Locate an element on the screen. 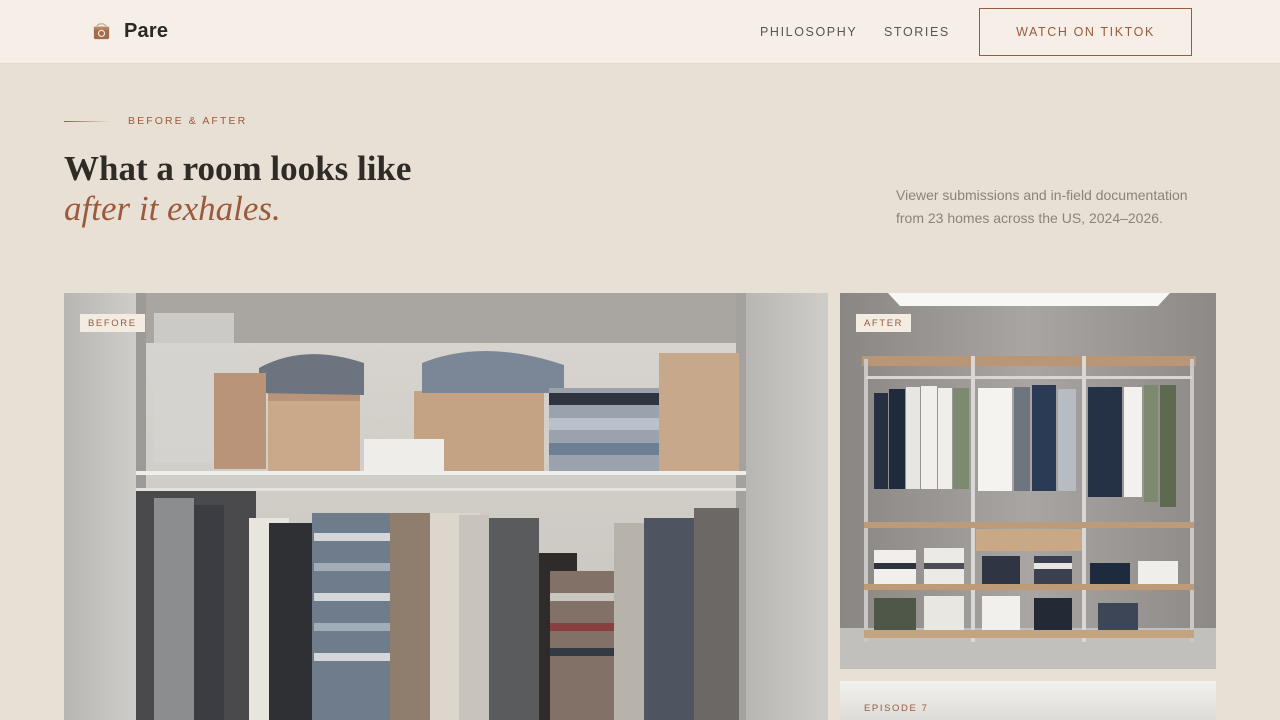 The image size is (1280, 720). episode-card: EPISODE 7 is located at coordinates (1028, 700).